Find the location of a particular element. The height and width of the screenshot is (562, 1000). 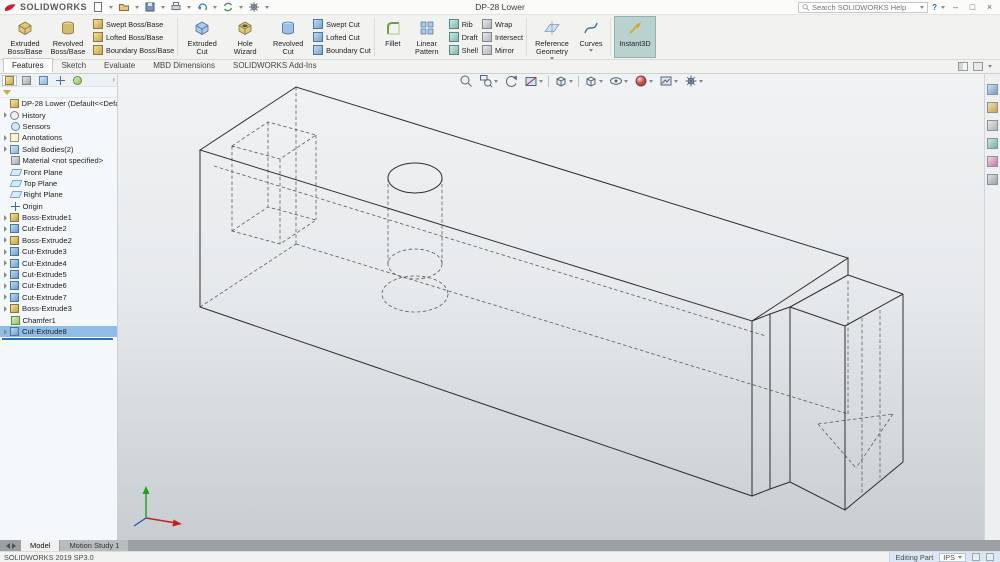

curves-button: Curves is located at coordinates (591, 37).